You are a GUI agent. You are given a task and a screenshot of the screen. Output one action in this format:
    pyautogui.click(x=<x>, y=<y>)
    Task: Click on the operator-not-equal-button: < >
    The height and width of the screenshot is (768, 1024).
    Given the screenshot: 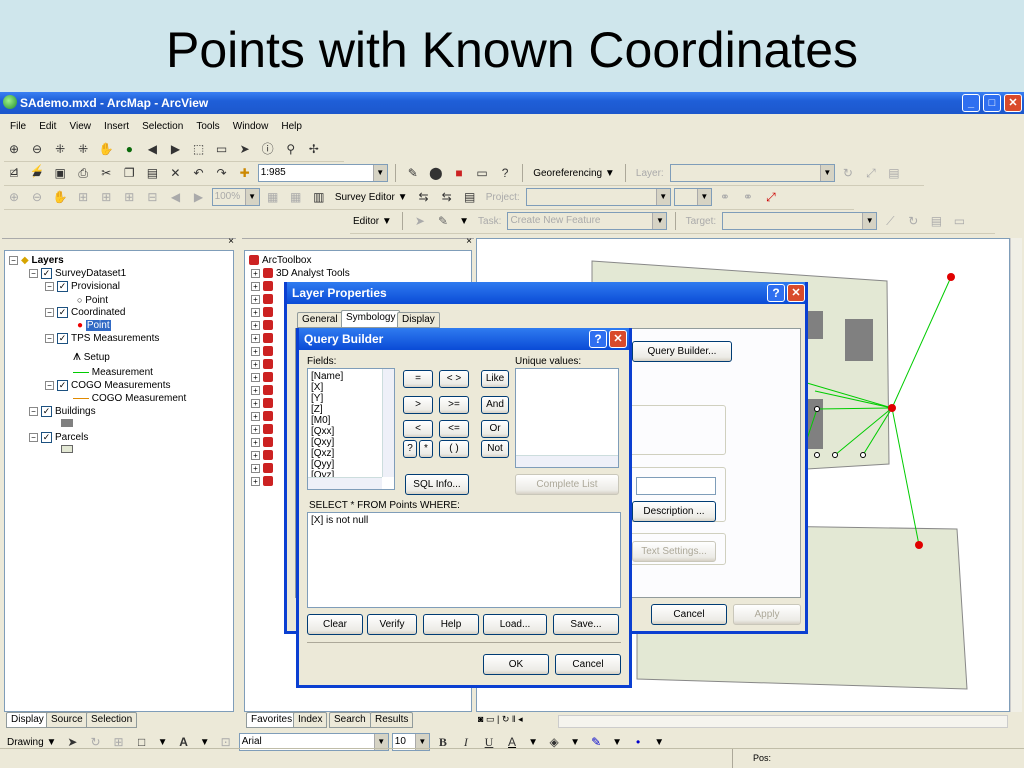 What is the action you would take?
    pyautogui.click(x=454, y=379)
    